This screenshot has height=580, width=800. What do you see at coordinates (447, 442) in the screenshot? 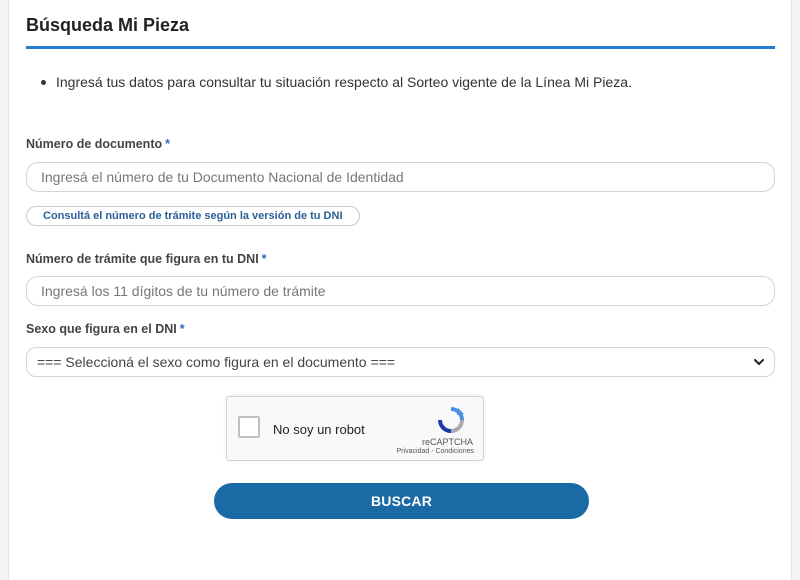
I see `recaptcha-brand: reCAPTCHA` at bounding box center [447, 442].